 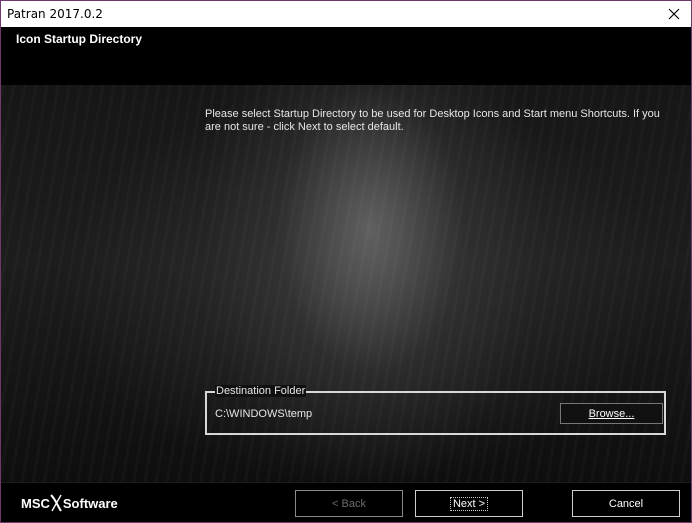 What do you see at coordinates (346, 56) in the screenshot?
I see `wizard-header: Icon Startup Directory` at bounding box center [346, 56].